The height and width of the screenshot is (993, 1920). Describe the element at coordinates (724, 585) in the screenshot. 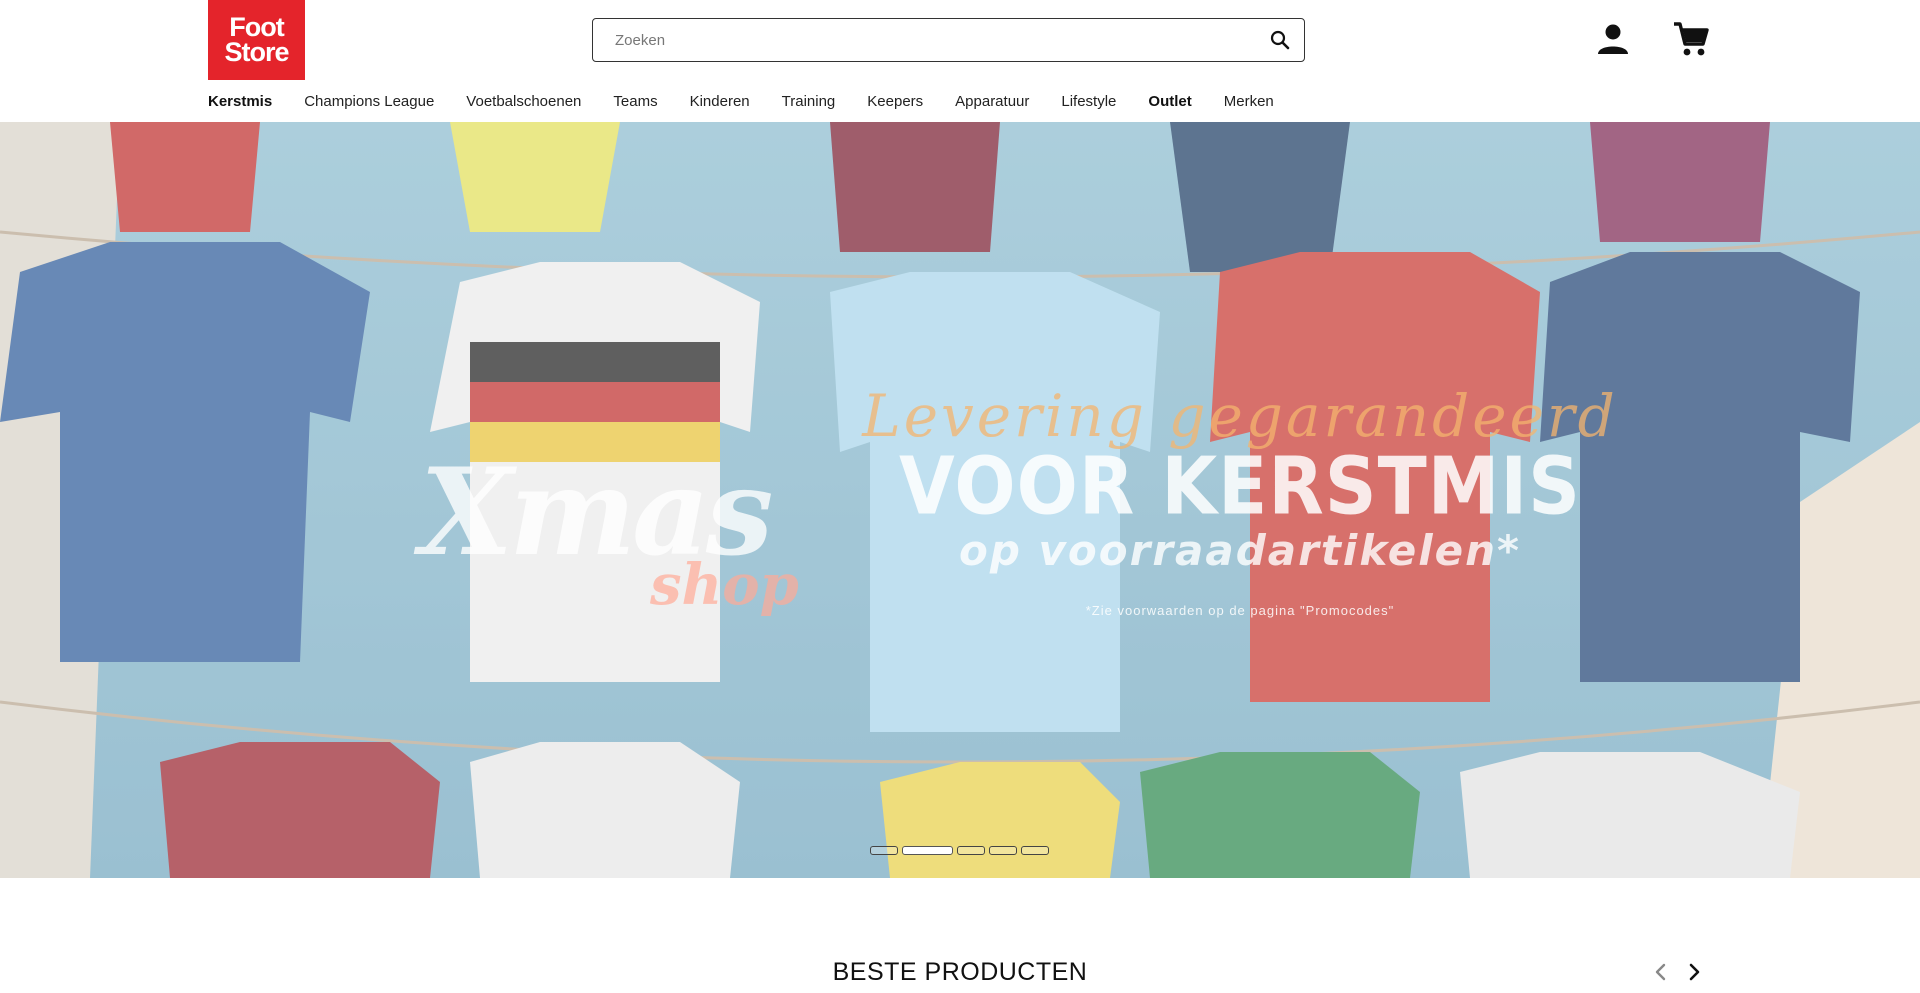

I see `xmas-shop-sub: shop` at that location.